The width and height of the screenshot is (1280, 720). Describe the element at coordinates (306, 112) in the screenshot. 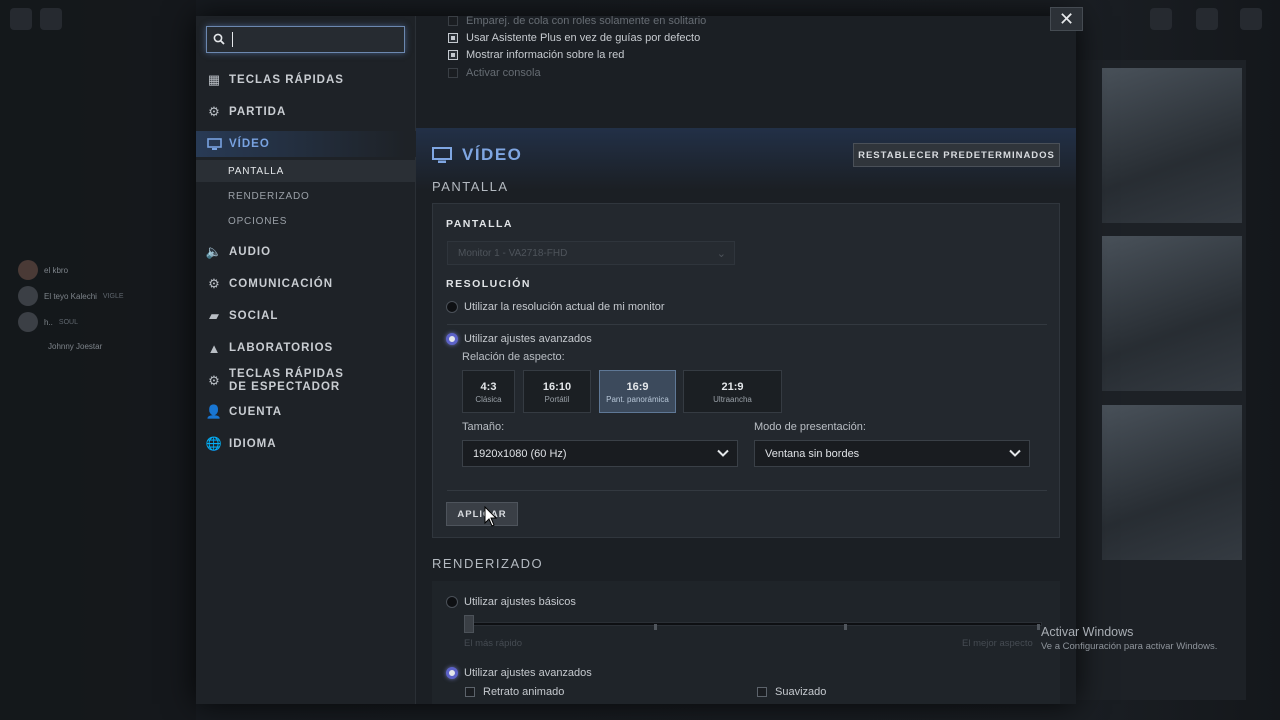

I see `sidebar-item-partida: ⚙ PARTIDA` at that location.